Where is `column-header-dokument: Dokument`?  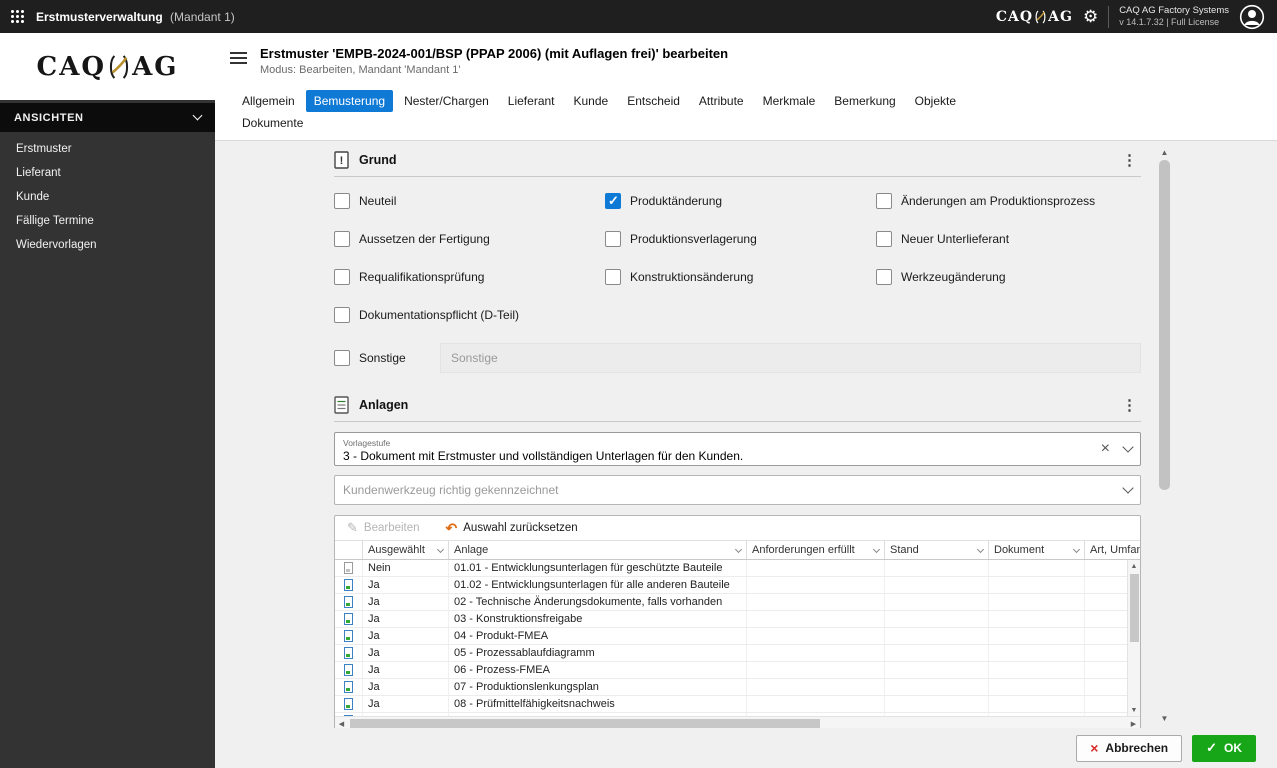 column-header-dokument: Dokument is located at coordinates (1037, 550).